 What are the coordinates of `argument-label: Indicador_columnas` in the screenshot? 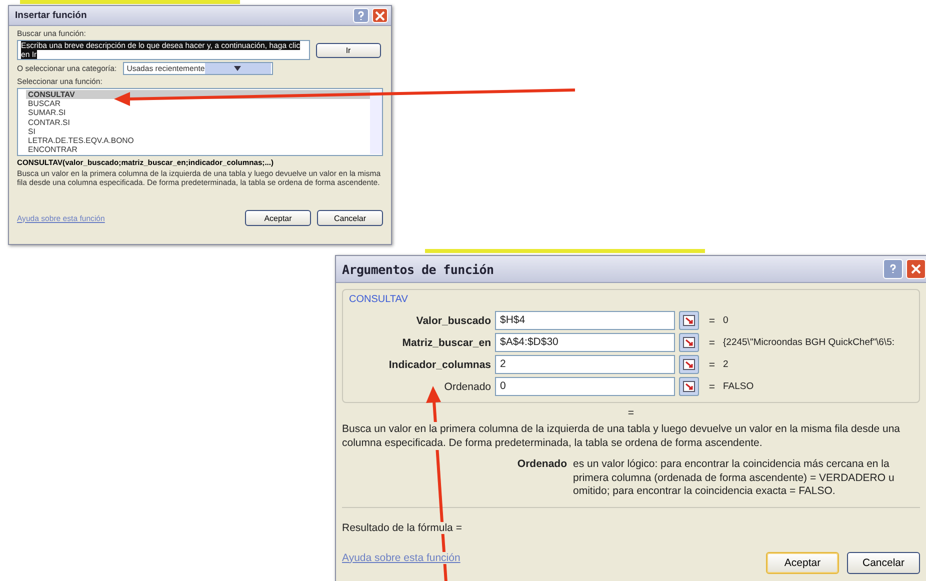 It's located at (439, 364).